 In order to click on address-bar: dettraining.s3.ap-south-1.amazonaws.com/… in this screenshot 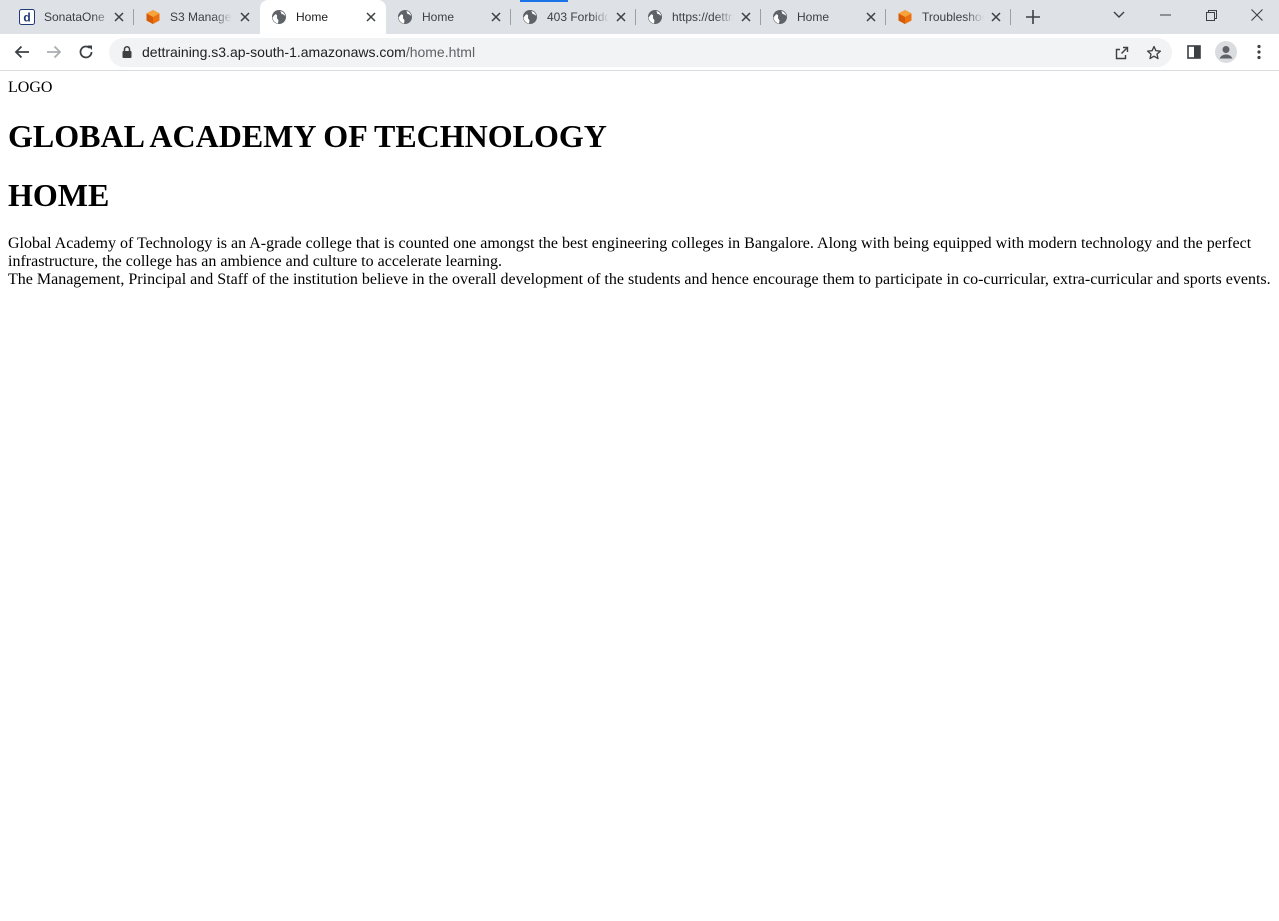, I will do `click(640, 52)`.